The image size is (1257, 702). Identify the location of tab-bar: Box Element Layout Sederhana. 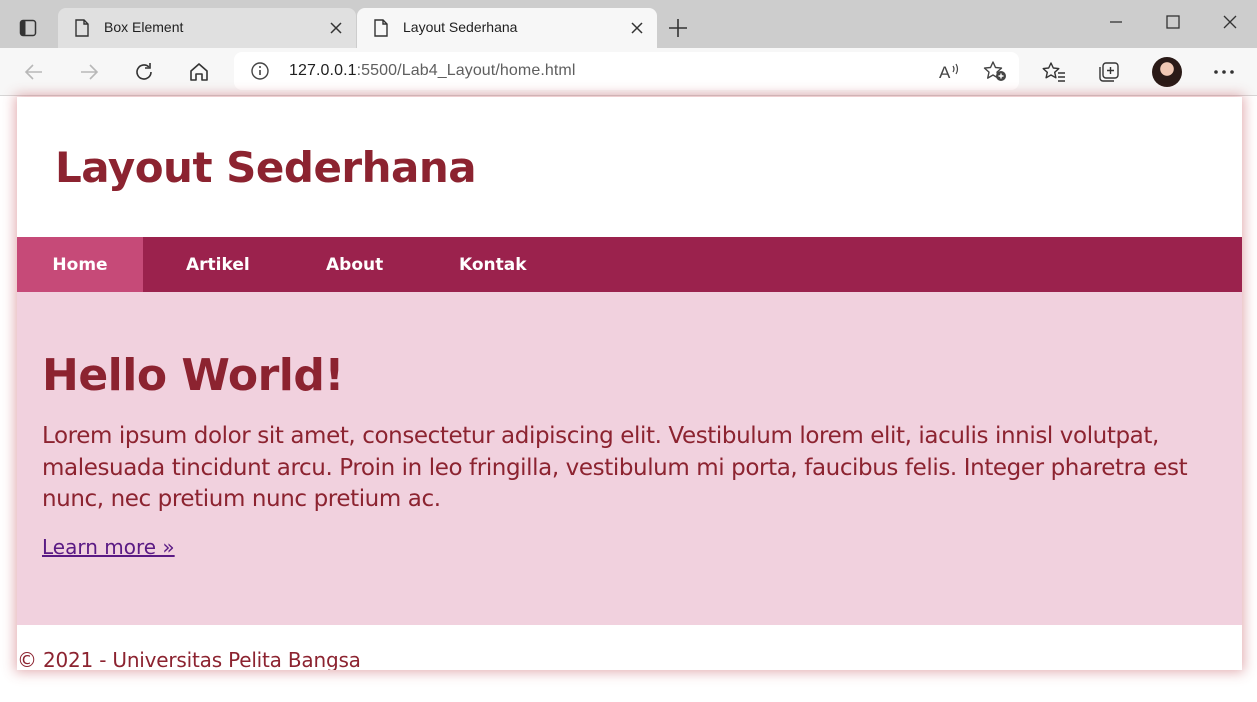
(628, 24).